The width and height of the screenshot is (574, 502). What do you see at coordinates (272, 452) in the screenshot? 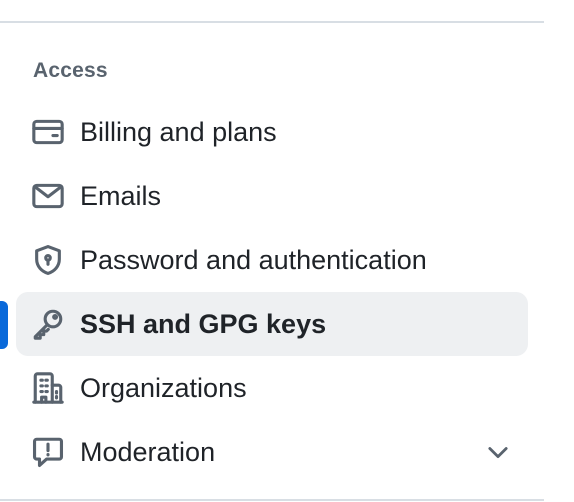
I see `sidebar-item-moderation: Moderation` at bounding box center [272, 452].